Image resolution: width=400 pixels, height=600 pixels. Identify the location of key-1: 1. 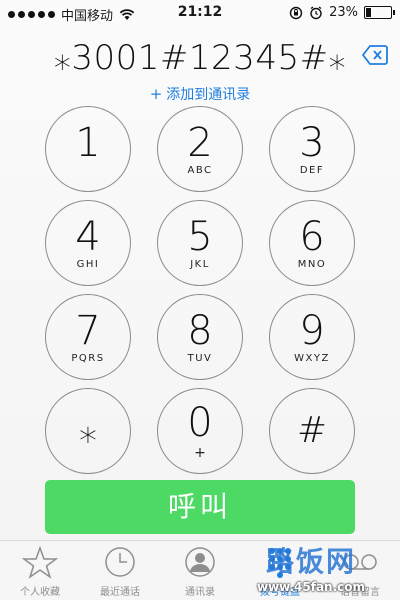
(88, 149).